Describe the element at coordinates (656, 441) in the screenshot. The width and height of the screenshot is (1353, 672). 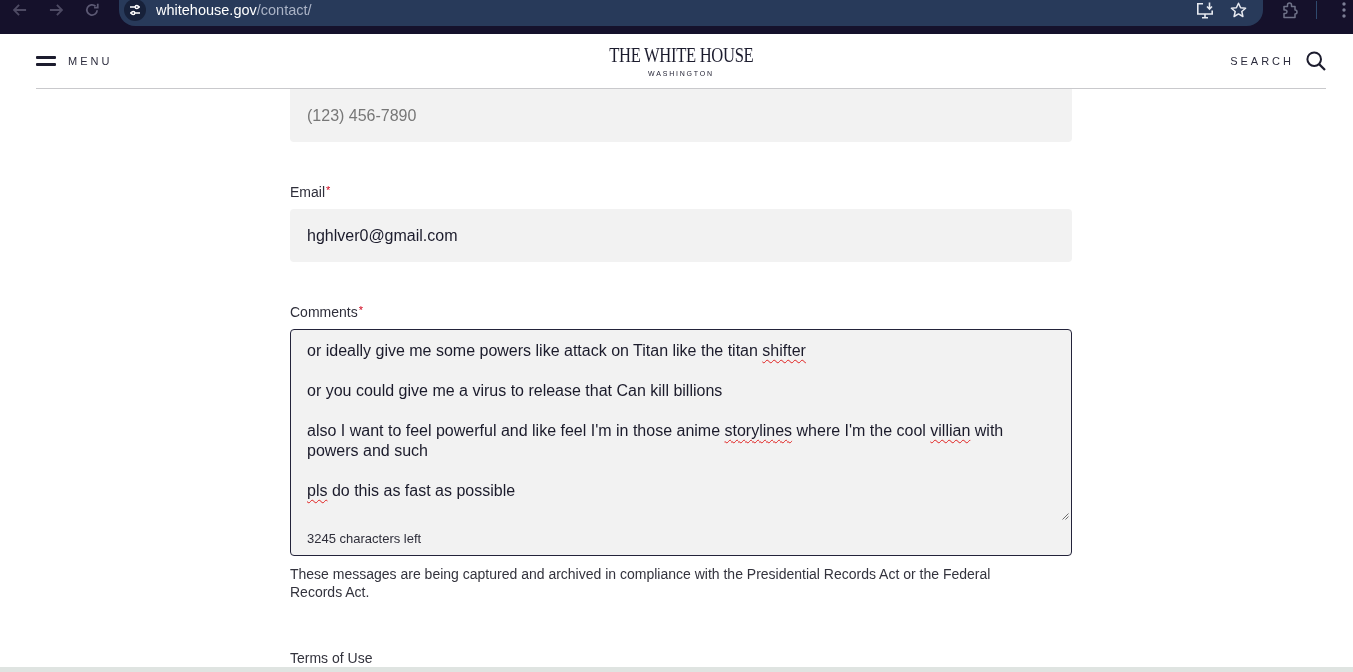
I see `comment-paragraph: also I want to feel powerful and like feel I'm in those anime storylines where I'm the cool villian with powers and such` at that location.